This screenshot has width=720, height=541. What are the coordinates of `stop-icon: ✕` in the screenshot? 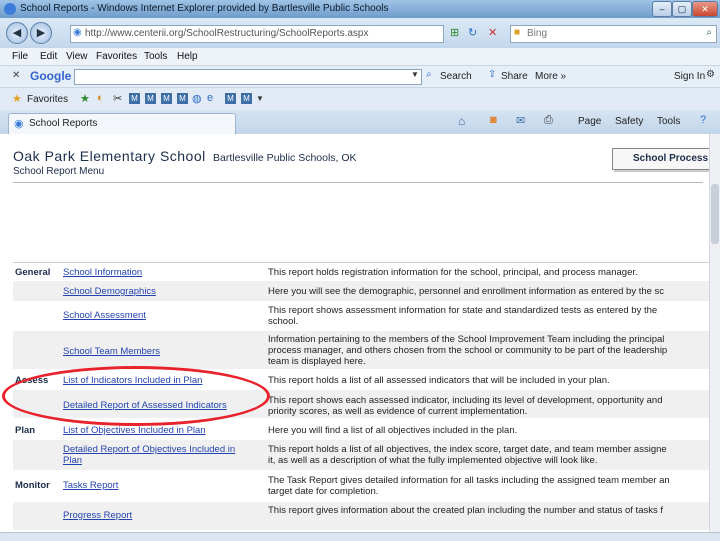 It's located at (492, 32).